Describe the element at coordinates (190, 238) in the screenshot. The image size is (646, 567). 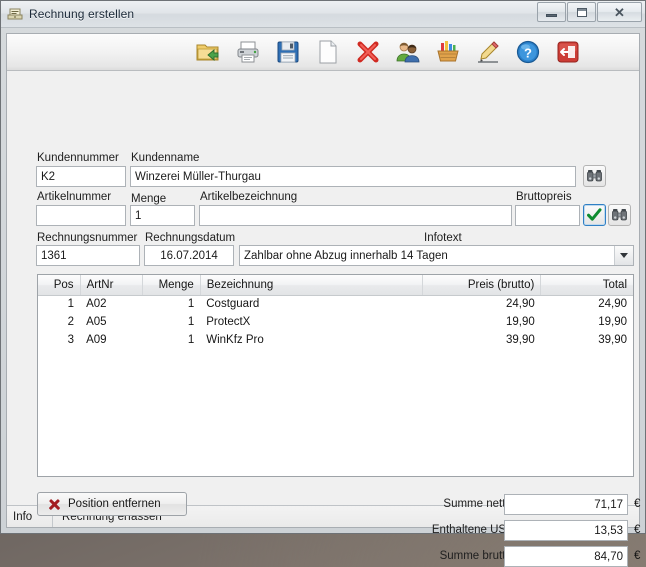
I see `rechnungsdatum-label: Rechnungsdatum` at that location.